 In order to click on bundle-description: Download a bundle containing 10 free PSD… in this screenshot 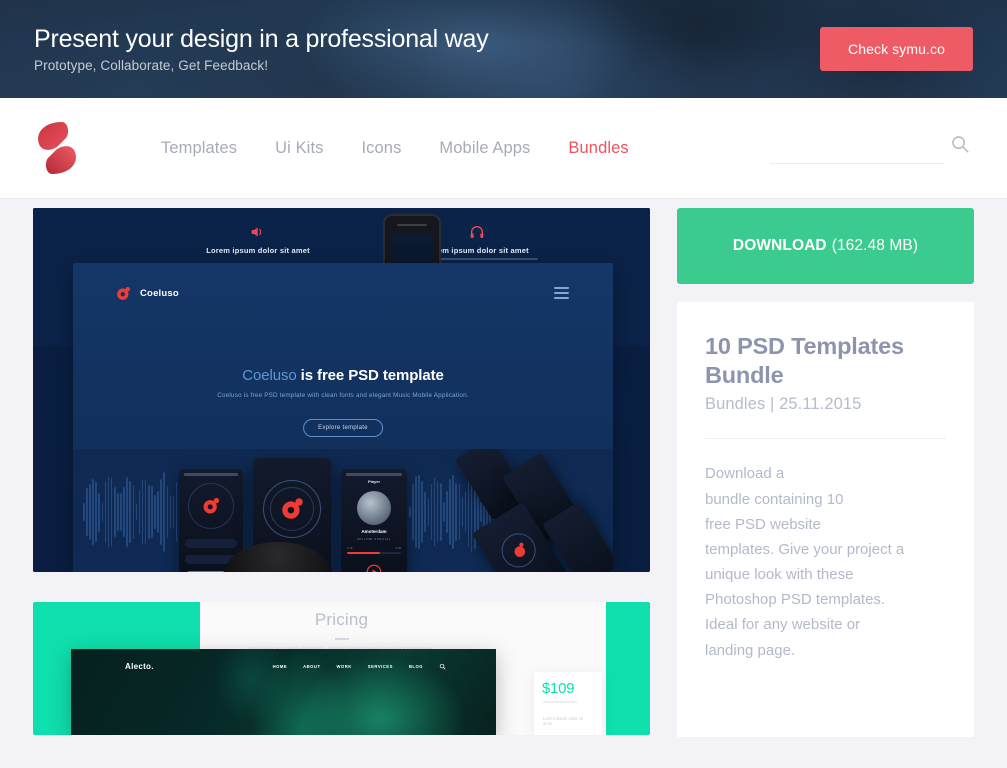, I will do `click(805, 562)`.